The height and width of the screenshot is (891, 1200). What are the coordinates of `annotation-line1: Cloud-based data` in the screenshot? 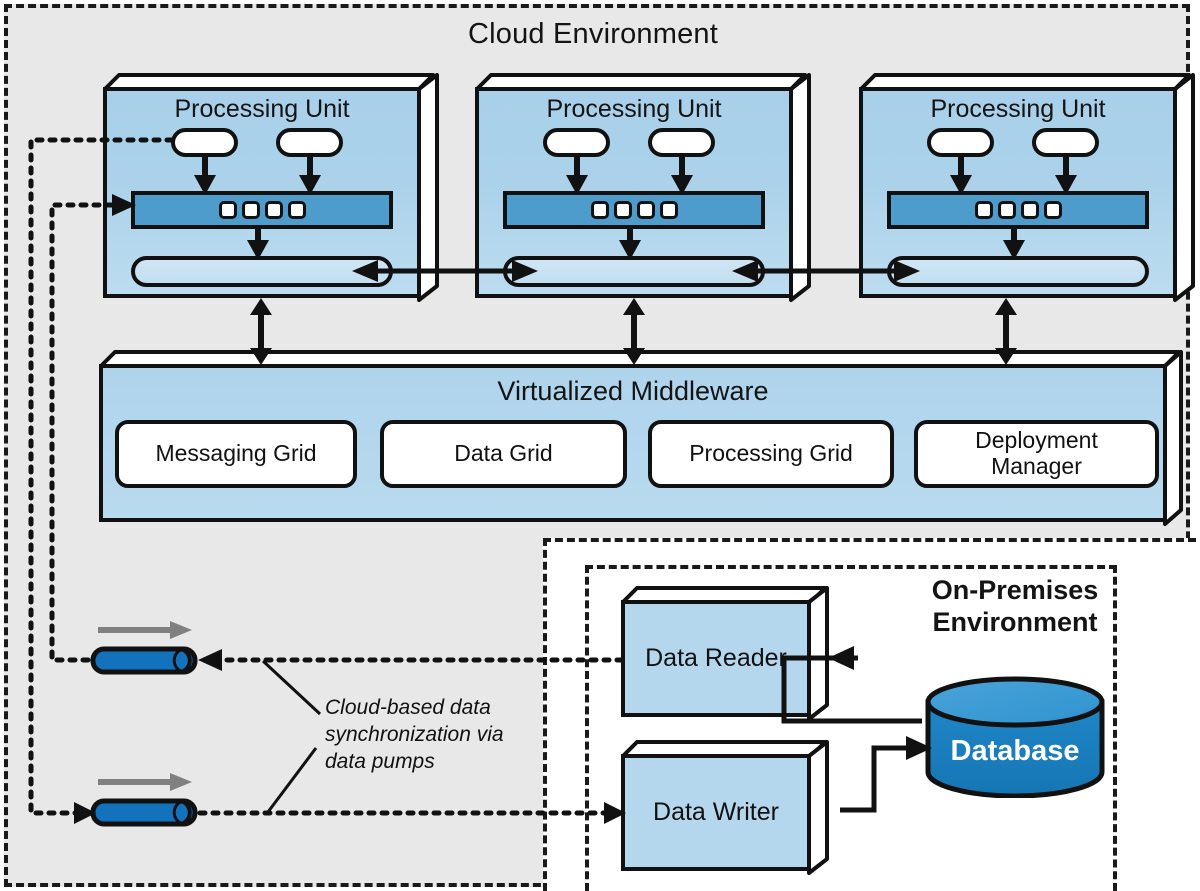 It's located at (408, 707).